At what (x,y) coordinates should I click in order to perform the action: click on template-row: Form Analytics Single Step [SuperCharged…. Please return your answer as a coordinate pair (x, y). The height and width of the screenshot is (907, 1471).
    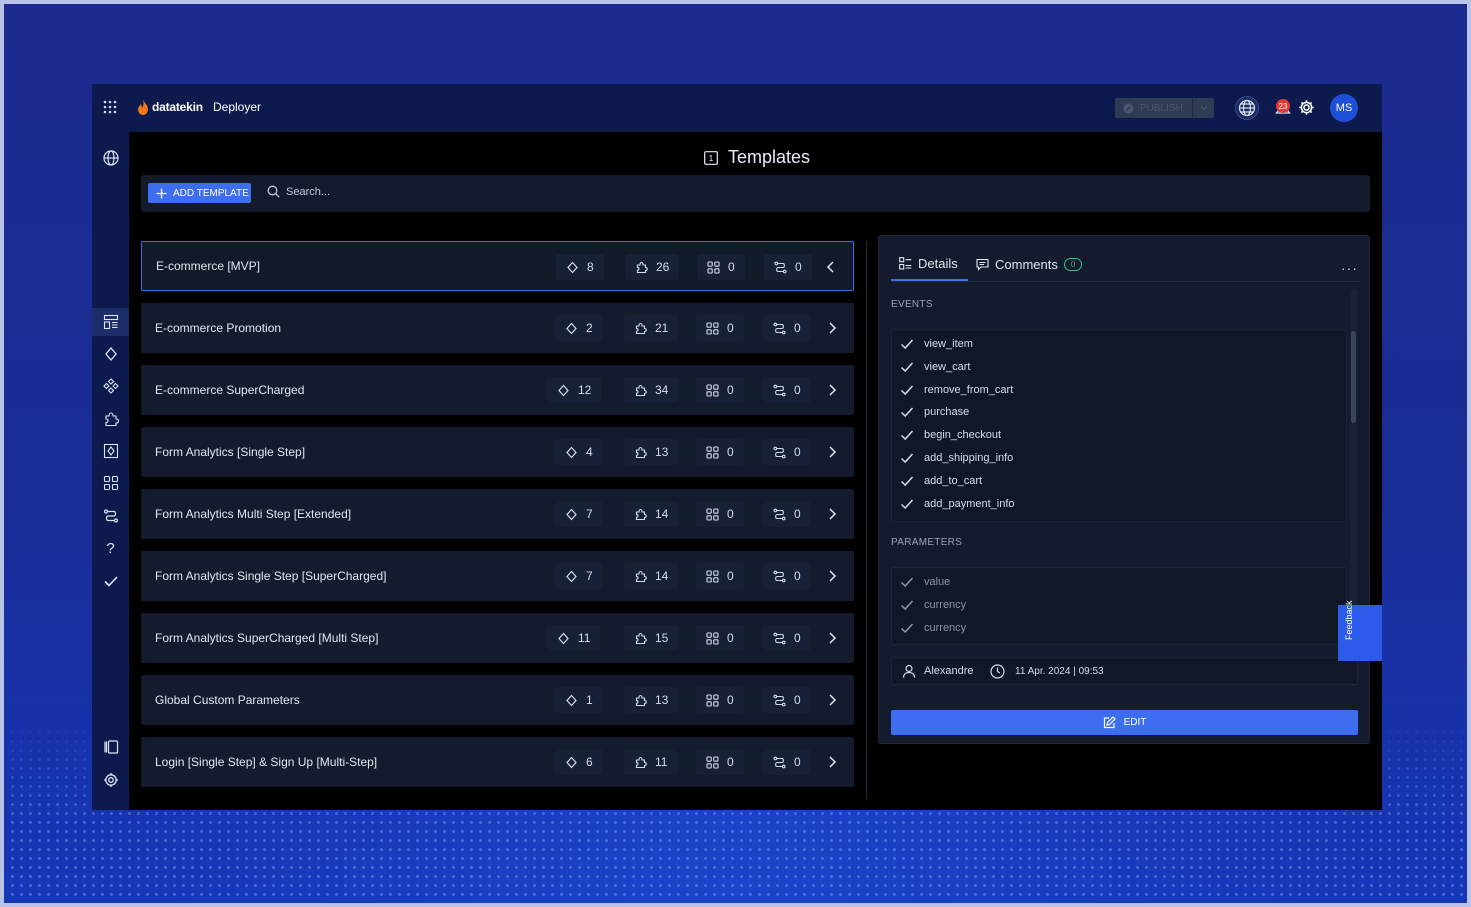
    Looking at the image, I should click on (497, 576).